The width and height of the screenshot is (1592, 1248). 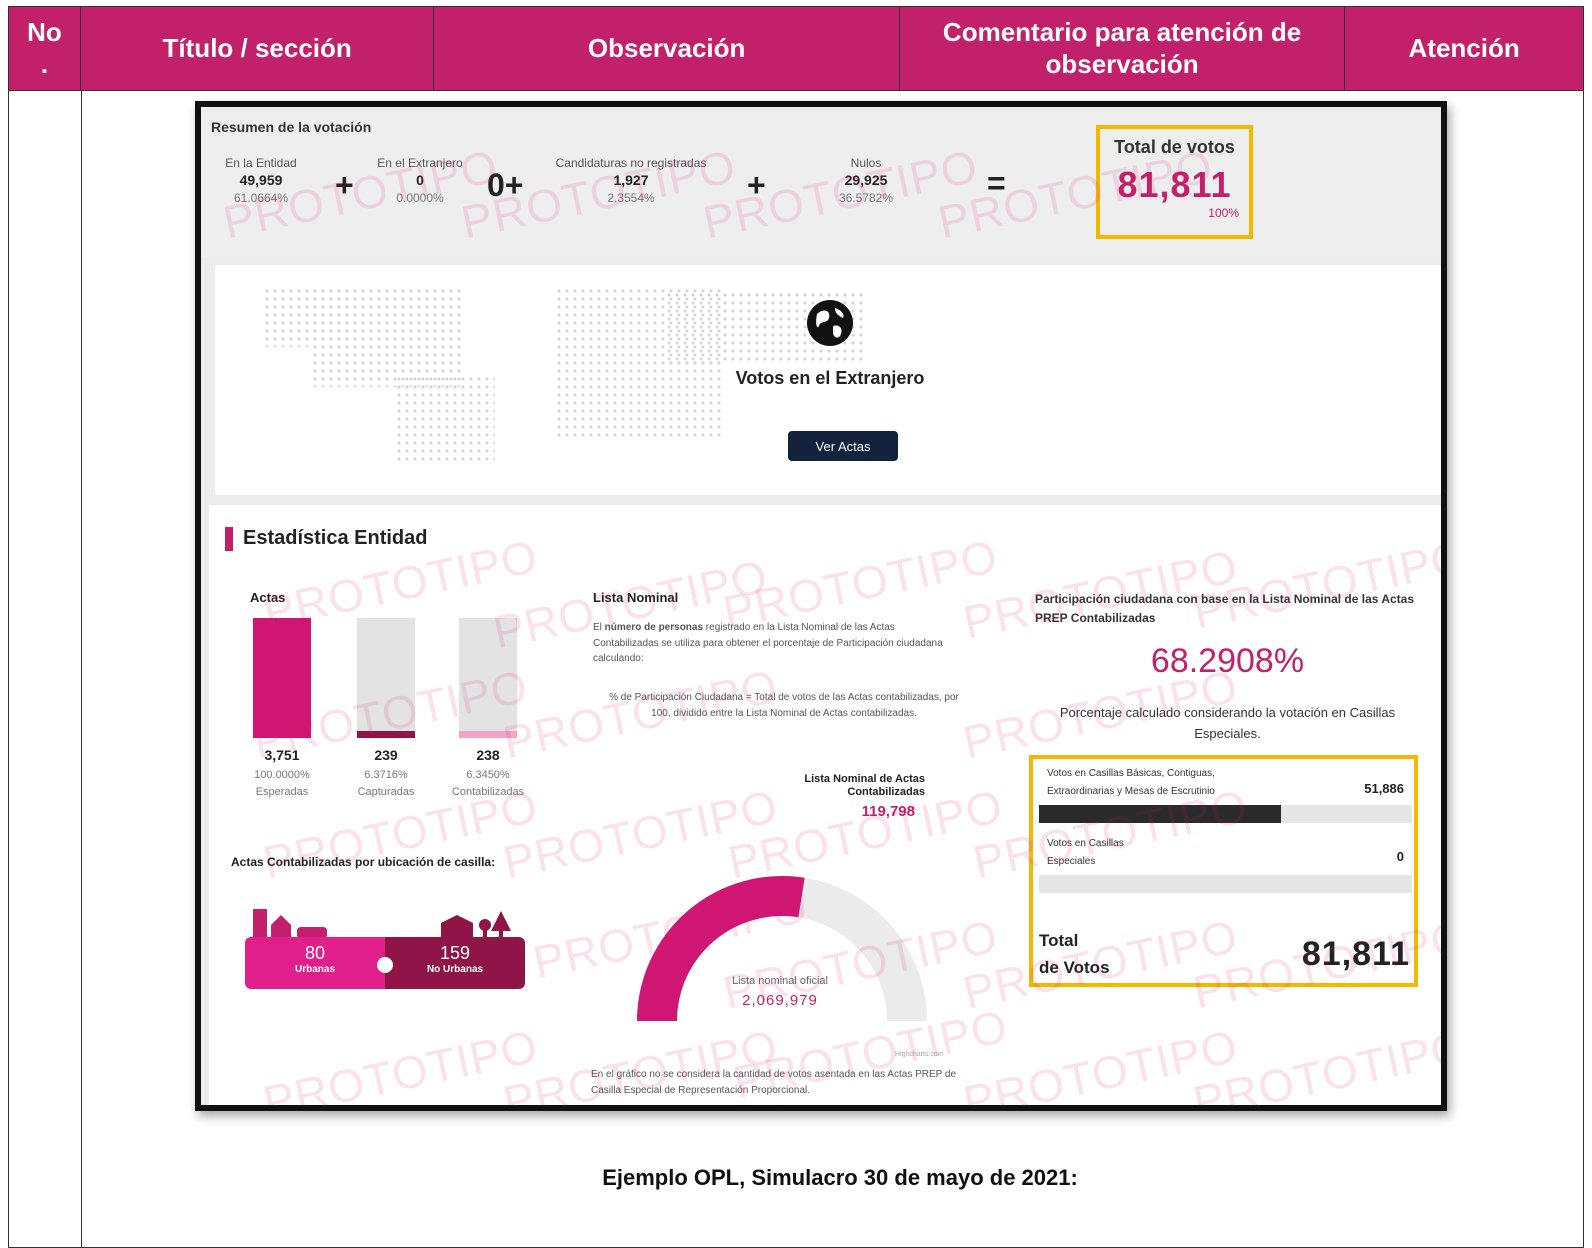 I want to click on actas-bar-name: Capturadas, so click(x=386, y=791).